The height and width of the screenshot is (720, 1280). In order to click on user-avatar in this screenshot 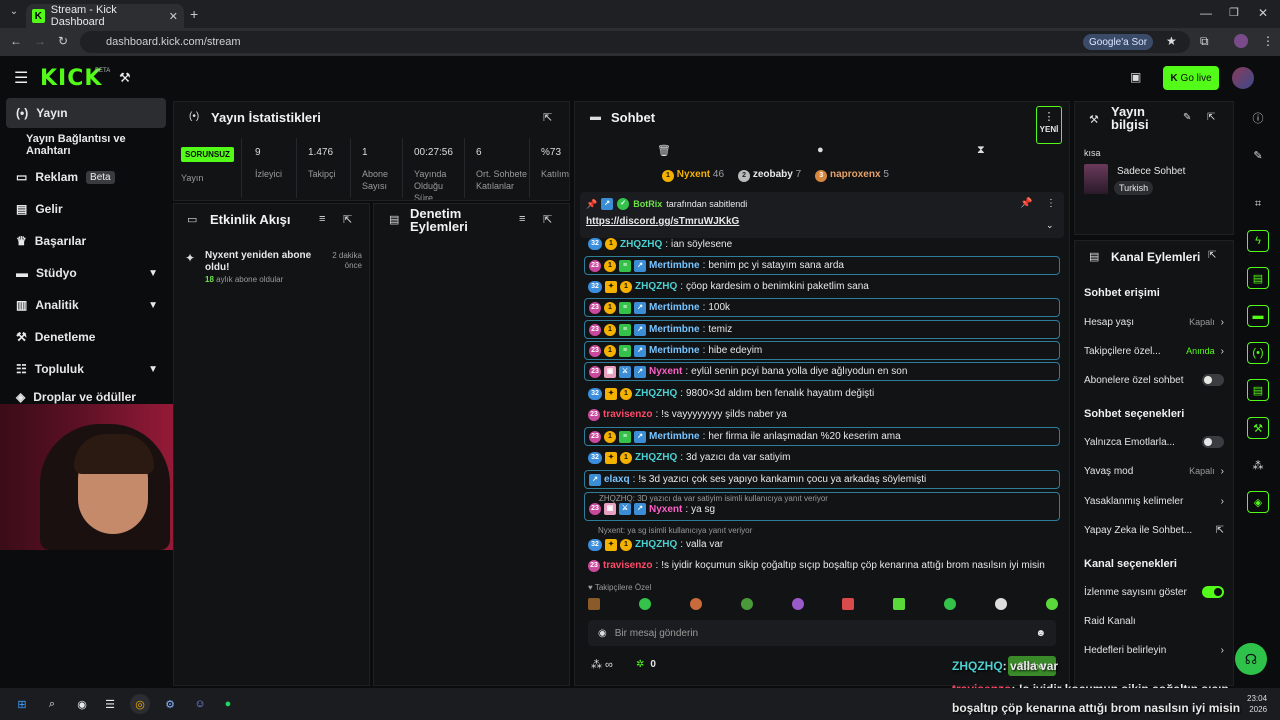, I will do `click(1243, 78)`.